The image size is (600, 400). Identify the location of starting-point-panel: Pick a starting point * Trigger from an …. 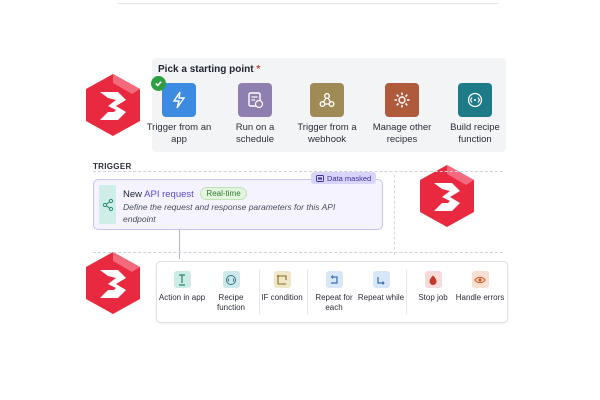
(326, 105).